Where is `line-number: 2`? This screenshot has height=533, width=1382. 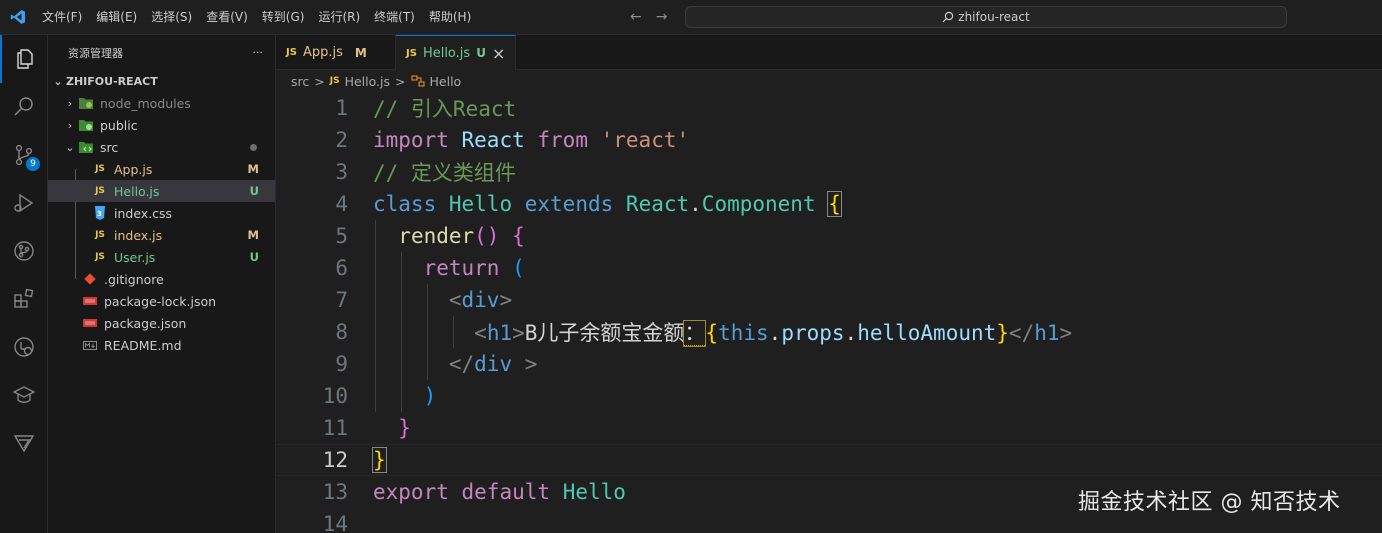
line-number: 2 is located at coordinates (341, 140).